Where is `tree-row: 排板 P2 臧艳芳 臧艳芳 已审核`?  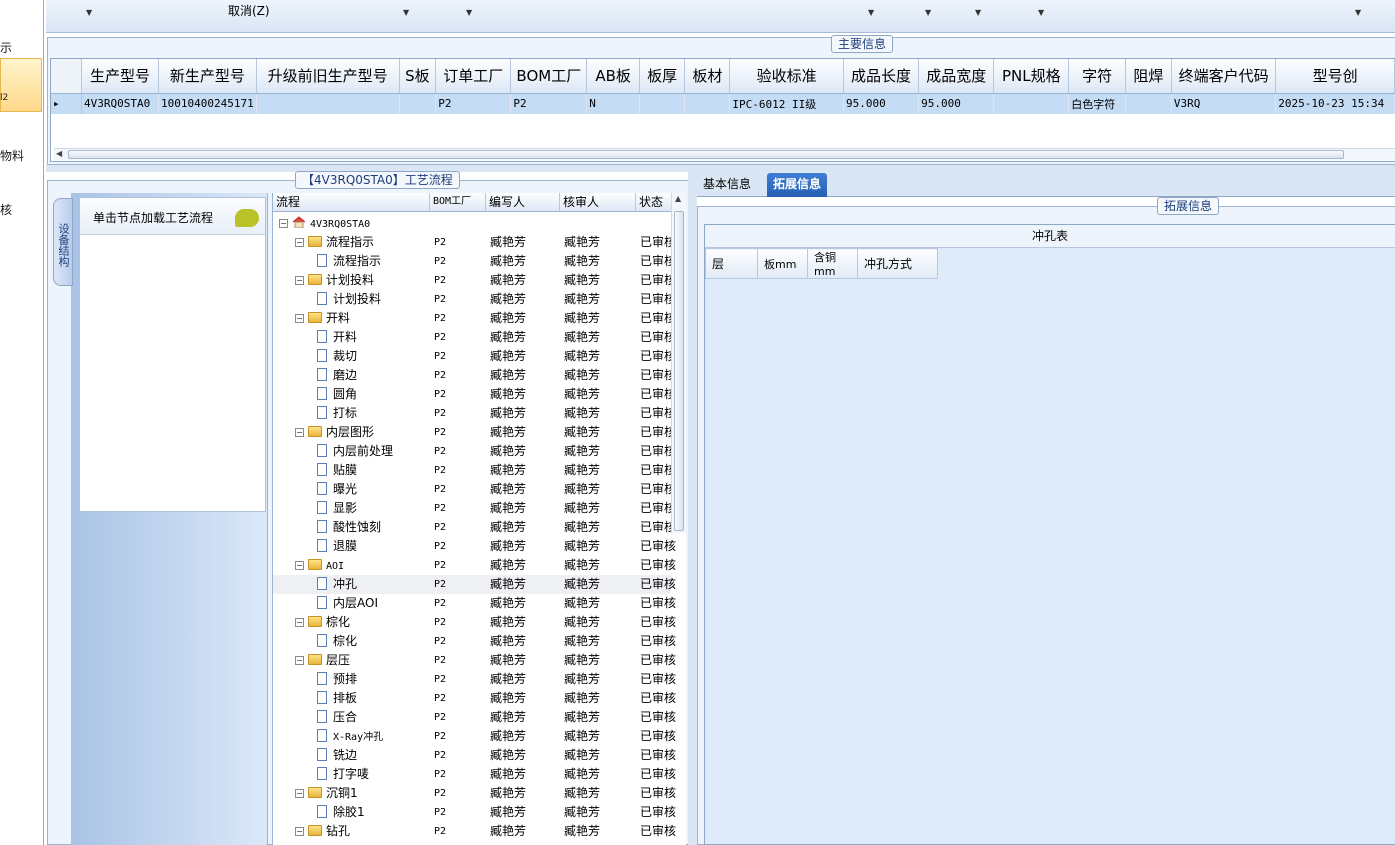
tree-row: 排板 P2 臧艳芳 臧艳芳 已审核 is located at coordinates (474, 698).